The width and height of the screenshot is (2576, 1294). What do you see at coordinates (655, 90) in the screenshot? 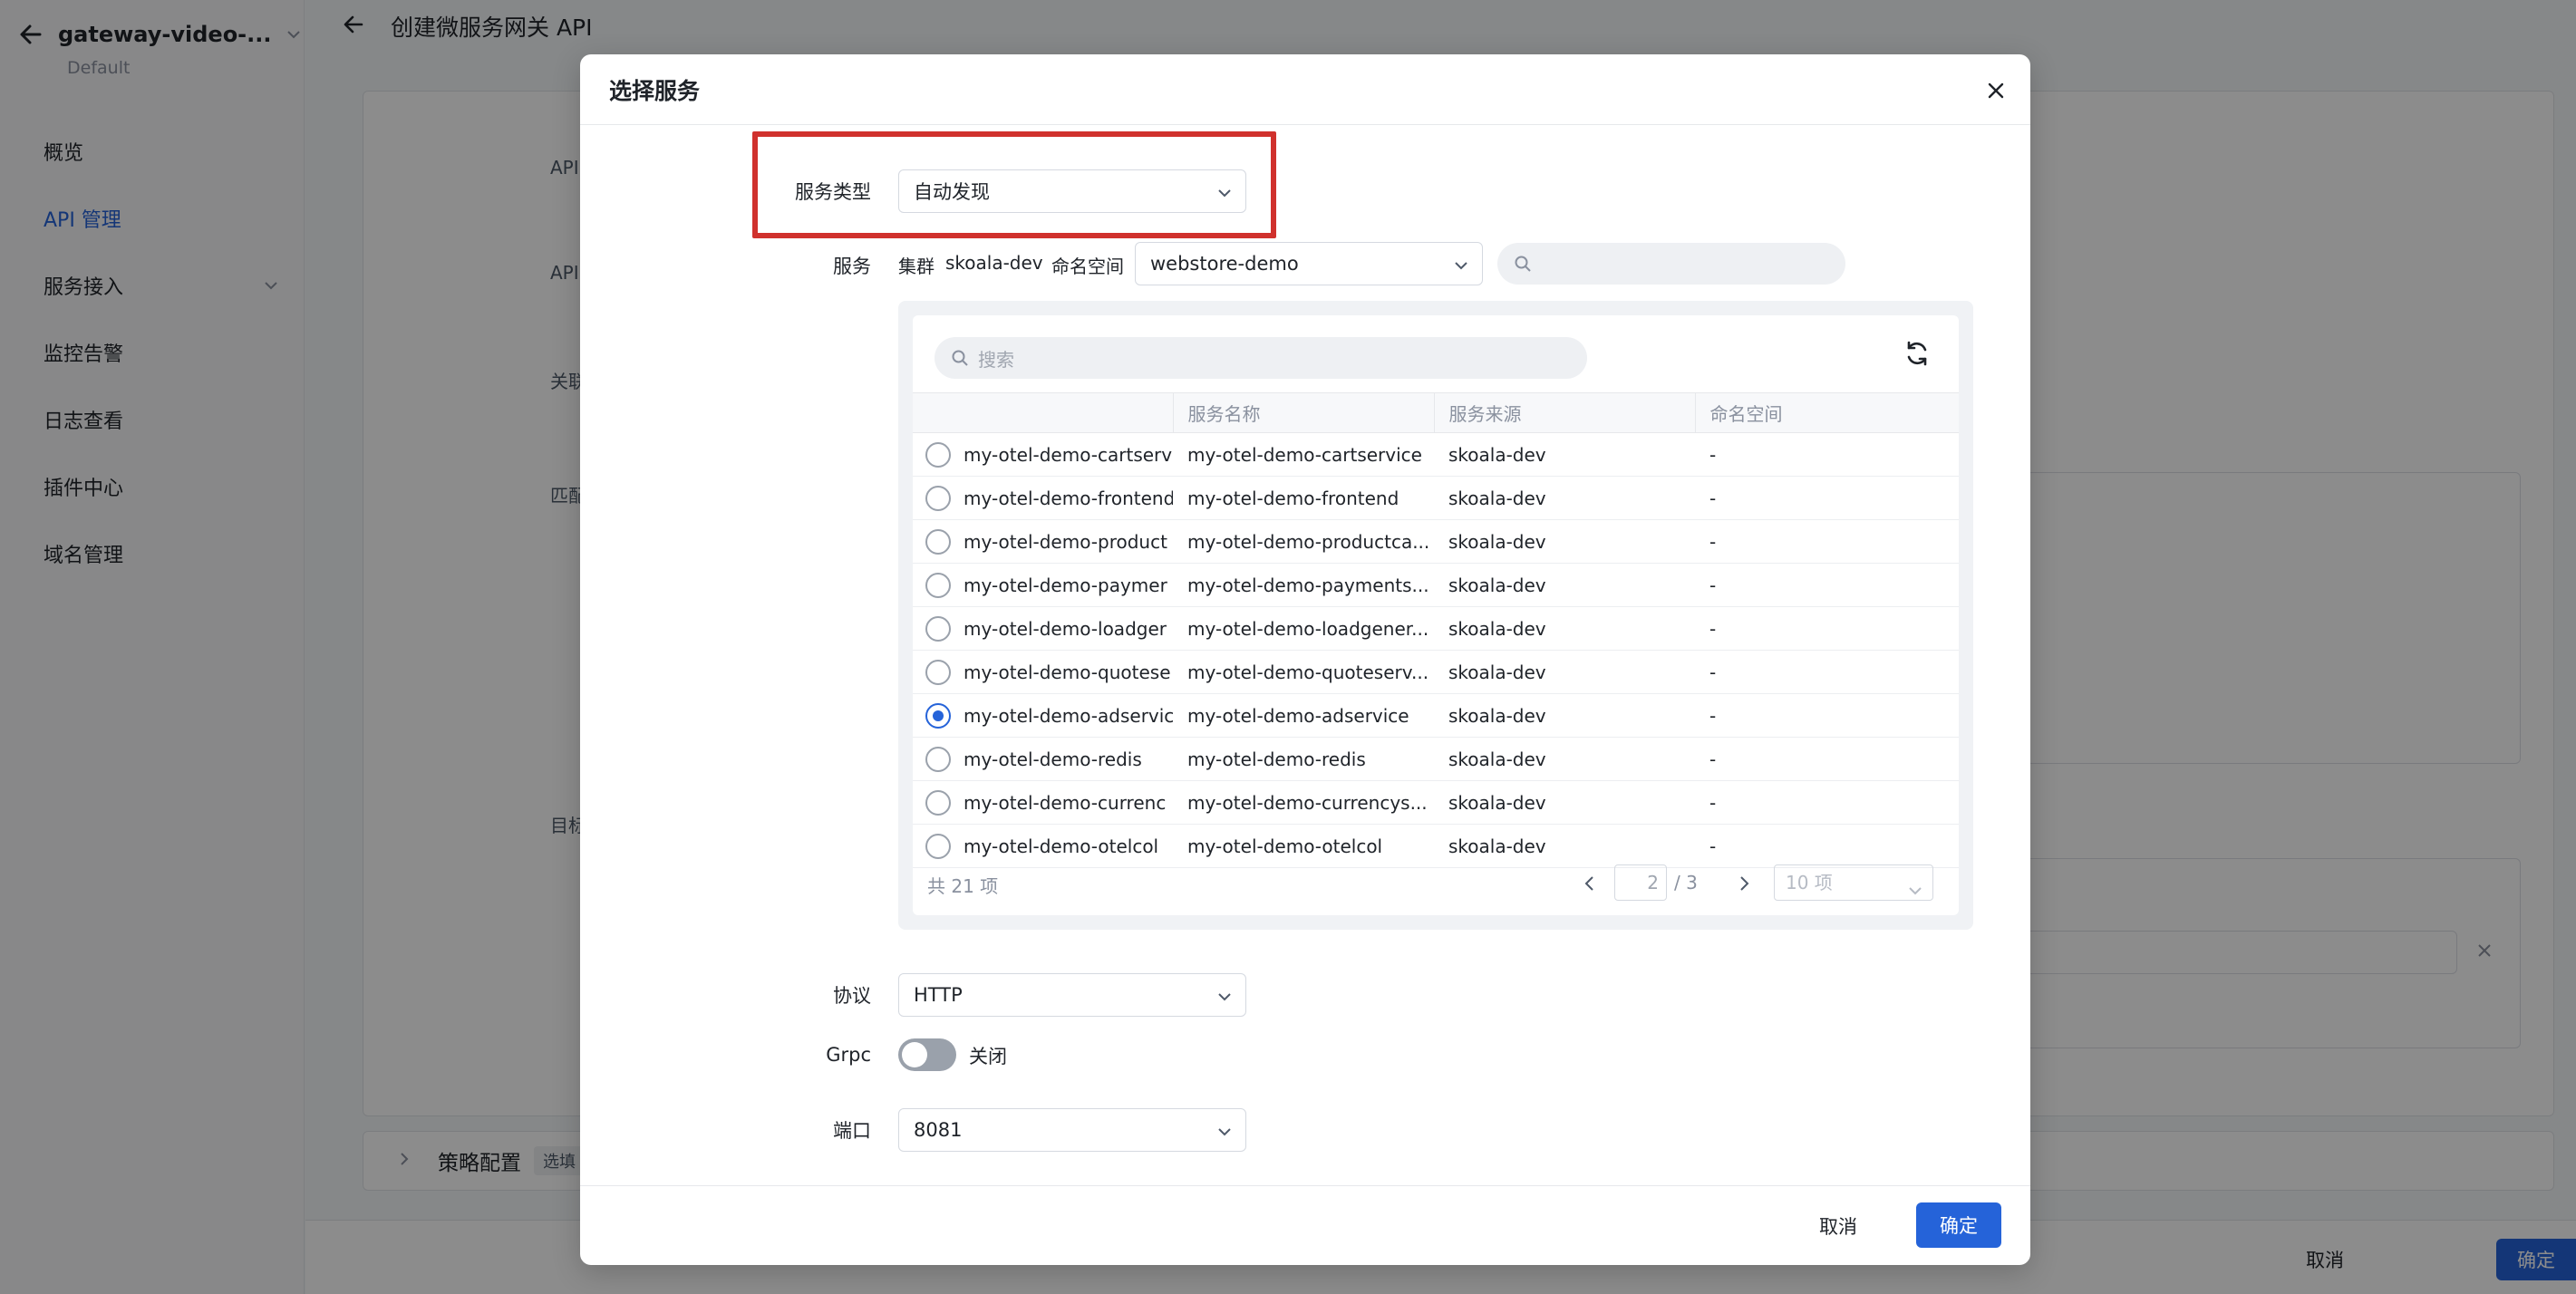
I see `modal-title: 选择服务` at bounding box center [655, 90].